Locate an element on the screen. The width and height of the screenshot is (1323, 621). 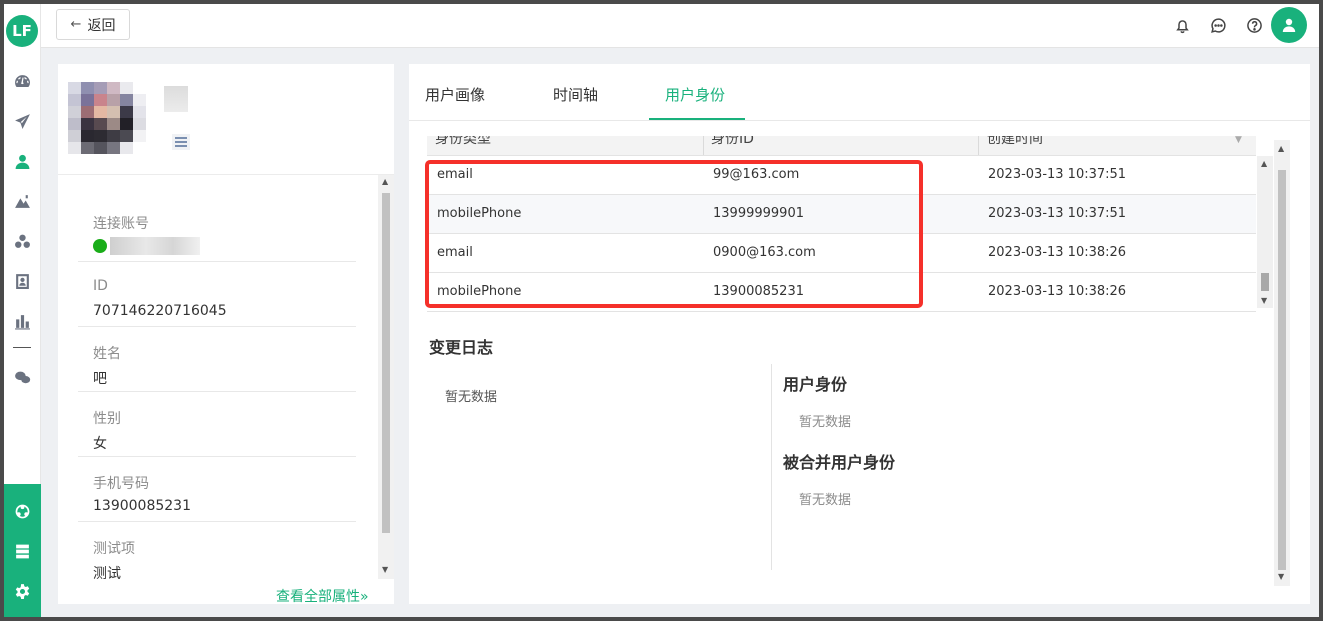
property-phone: 手机号码 13900085231 is located at coordinates (217, 489).